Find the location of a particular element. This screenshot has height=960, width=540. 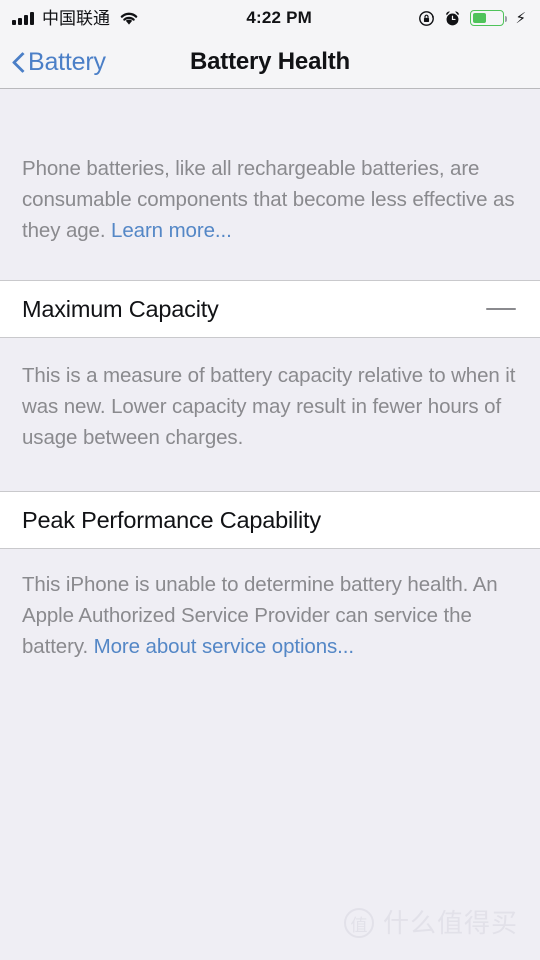

rotation-lock-icon is located at coordinates (426, 18).